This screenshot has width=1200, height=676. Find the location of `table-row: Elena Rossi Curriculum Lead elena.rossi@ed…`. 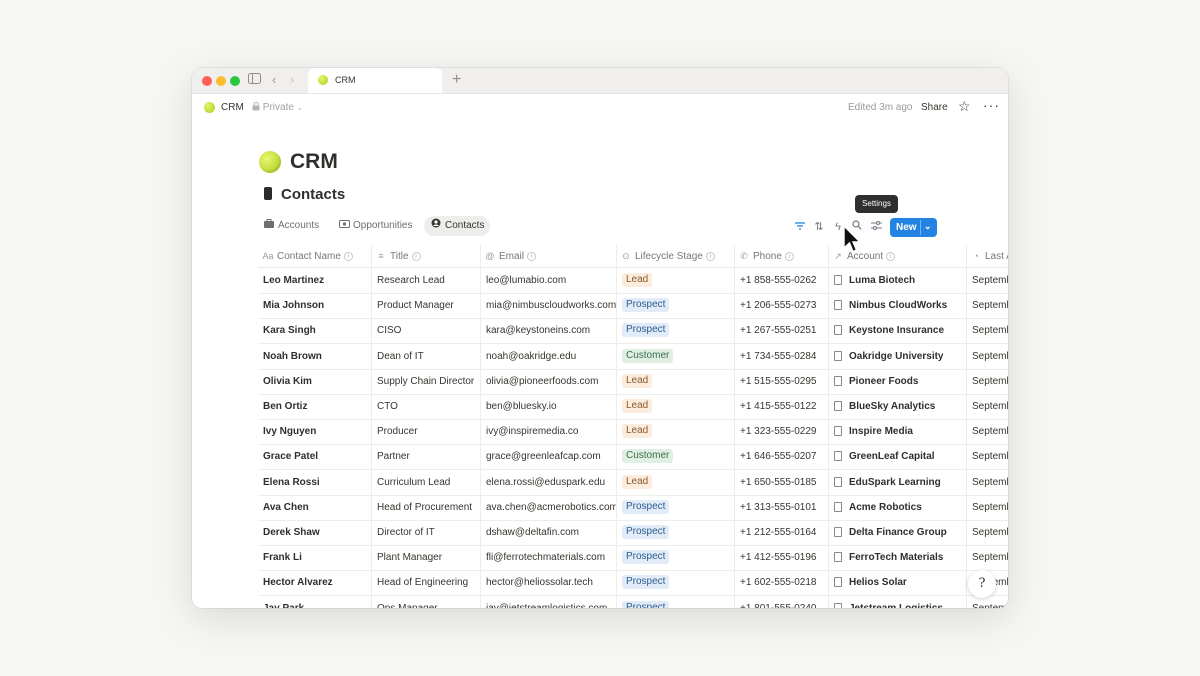

table-row: Elena Rossi Curriculum Lead elena.rossi@ed… is located at coordinates (633, 483).